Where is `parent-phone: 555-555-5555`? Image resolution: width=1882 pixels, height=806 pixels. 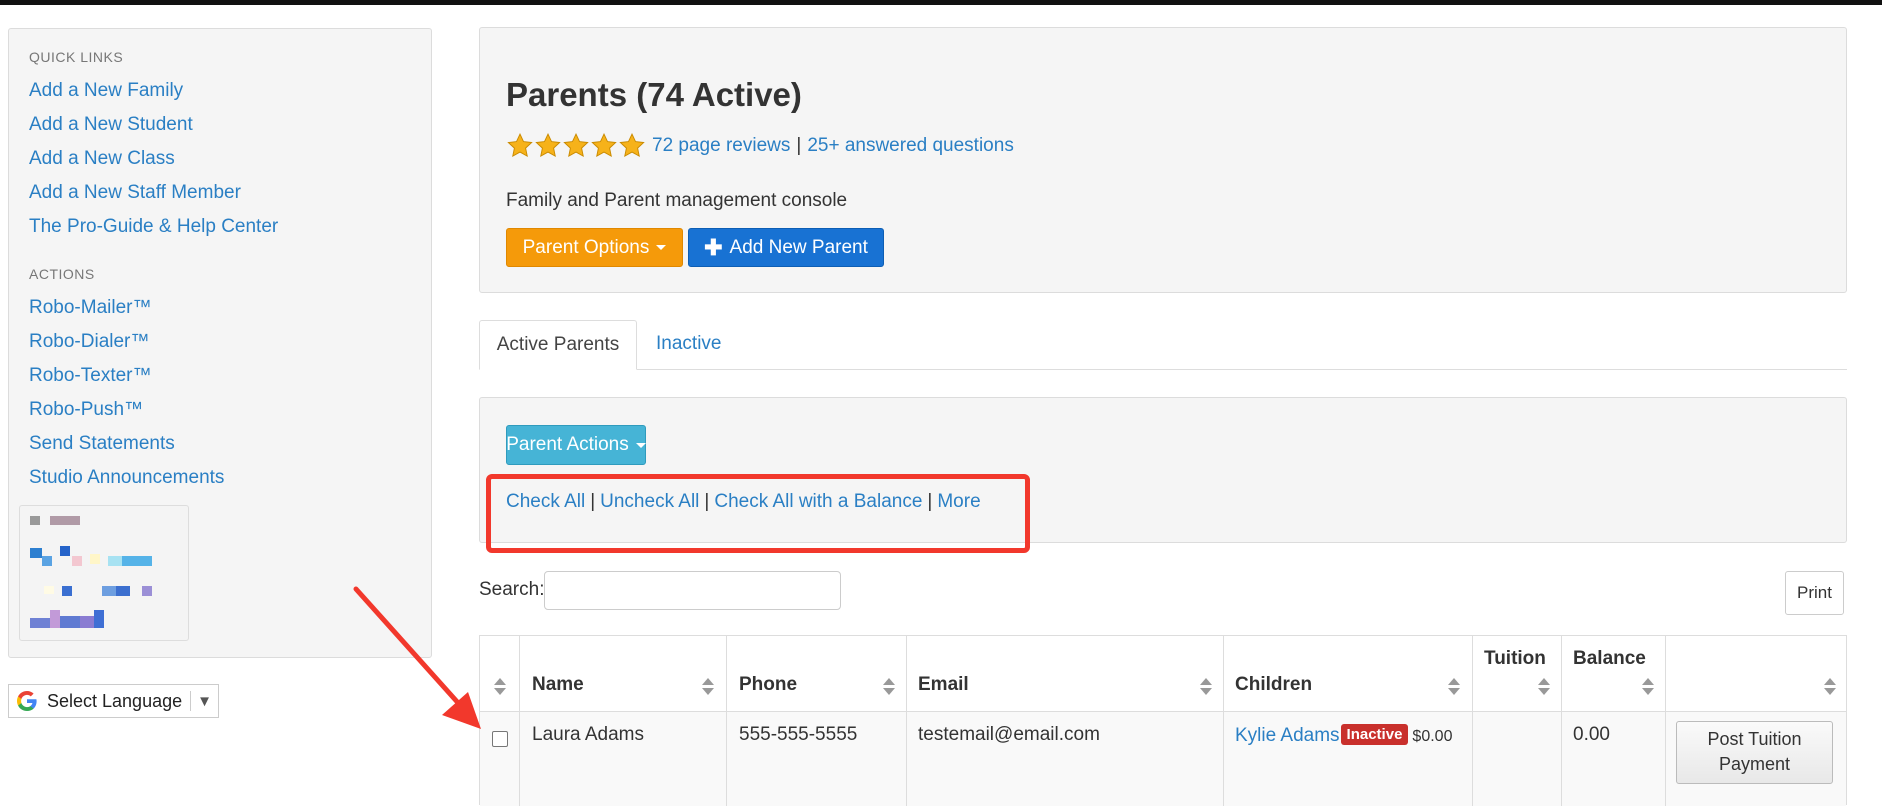
parent-phone: 555-555-5555 is located at coordinates (798, 734).